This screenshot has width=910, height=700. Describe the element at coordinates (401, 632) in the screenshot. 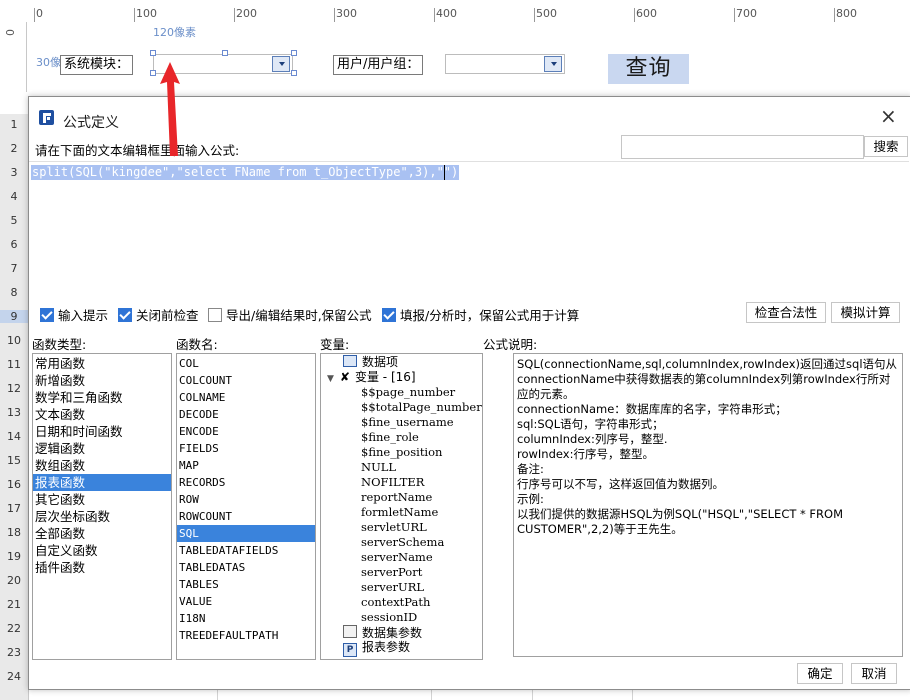

I see `tree-node-dataset-params: 数据集参数` at that location.